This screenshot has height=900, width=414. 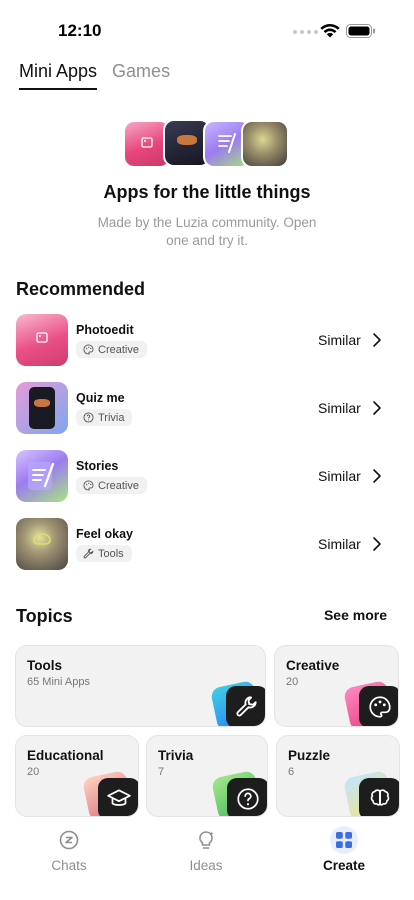 I want to click on graduation-cap-icon, so click(x=118, y=797).